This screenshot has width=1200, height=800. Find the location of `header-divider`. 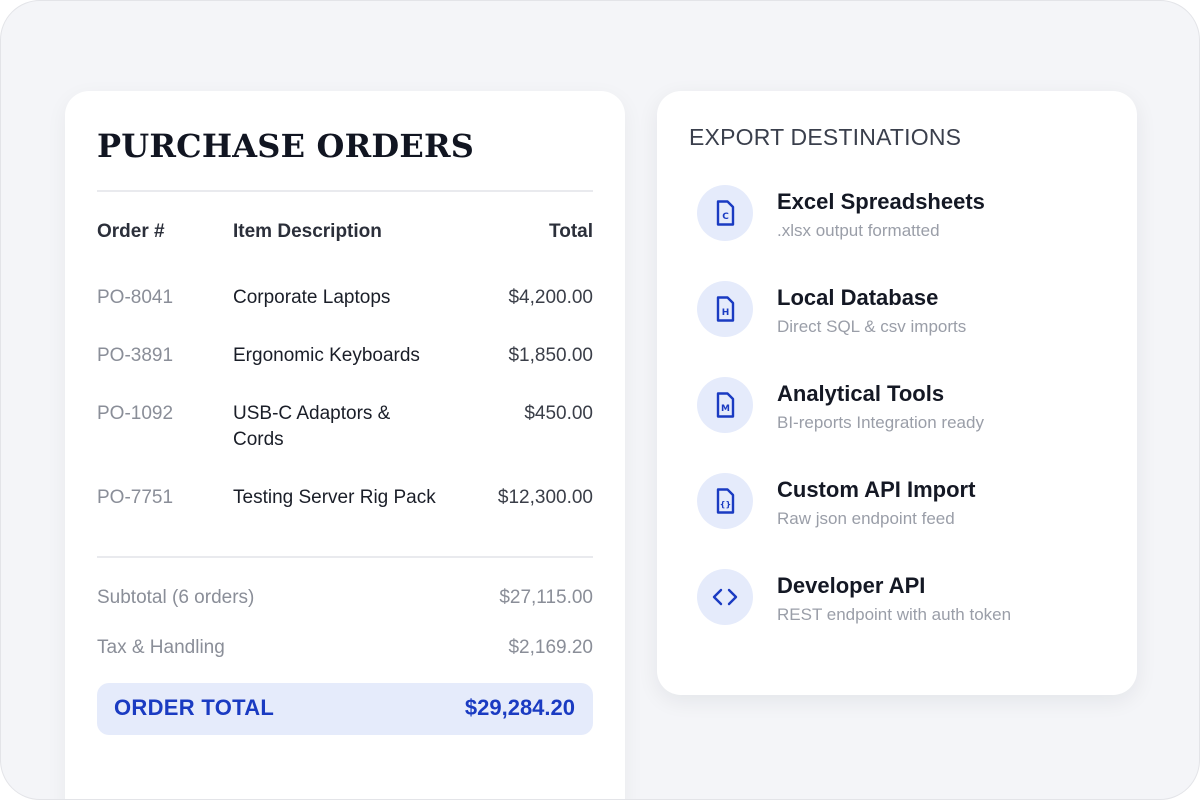

header-divider is located at coordinates (345, 191).